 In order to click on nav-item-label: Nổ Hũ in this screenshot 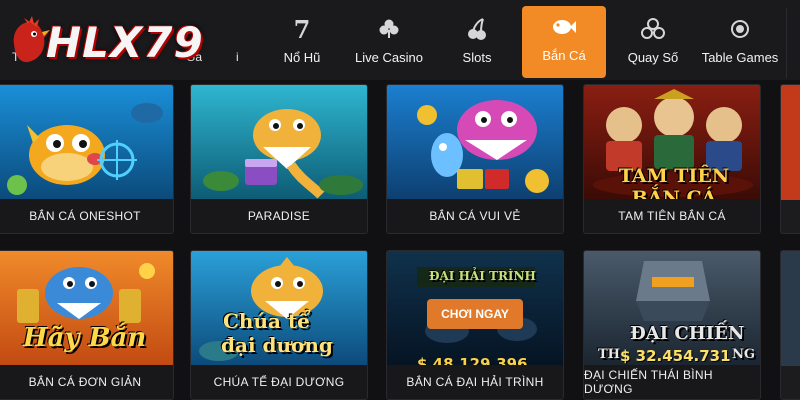, I will do `click(302, 57)`.